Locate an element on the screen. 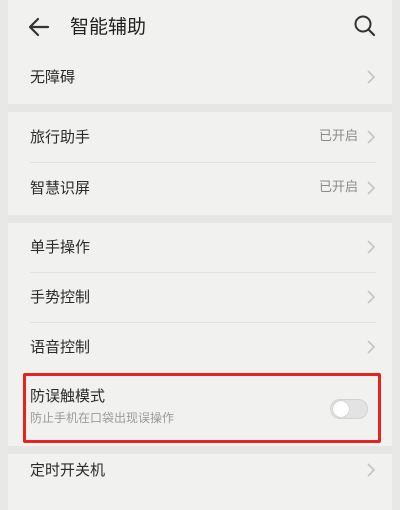 Image resolution: width=400 pixels, height=510 pixels. setting-item-label: 语音控制 is located at coordinates (60, 347).